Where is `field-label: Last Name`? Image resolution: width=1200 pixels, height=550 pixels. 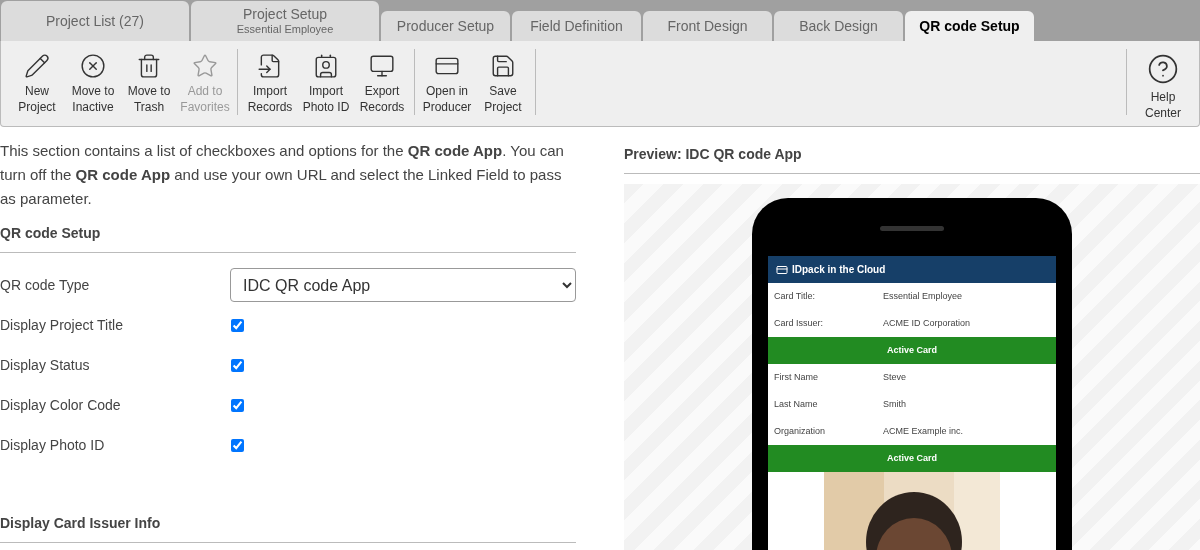
field-label: Last Name is located at coordinates (796, 404).